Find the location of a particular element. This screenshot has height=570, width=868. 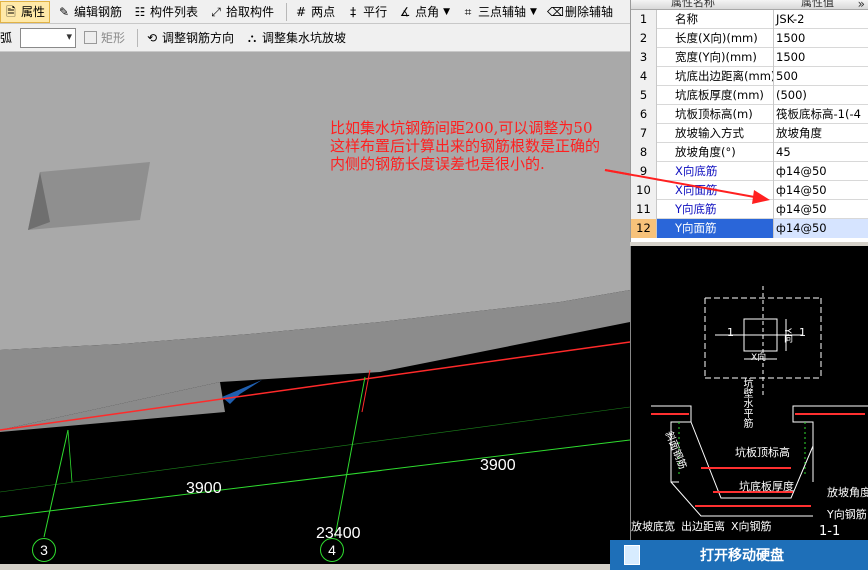

property-row: 11 Y向底筋 ф14@50 is located at coordinates (749, 209).